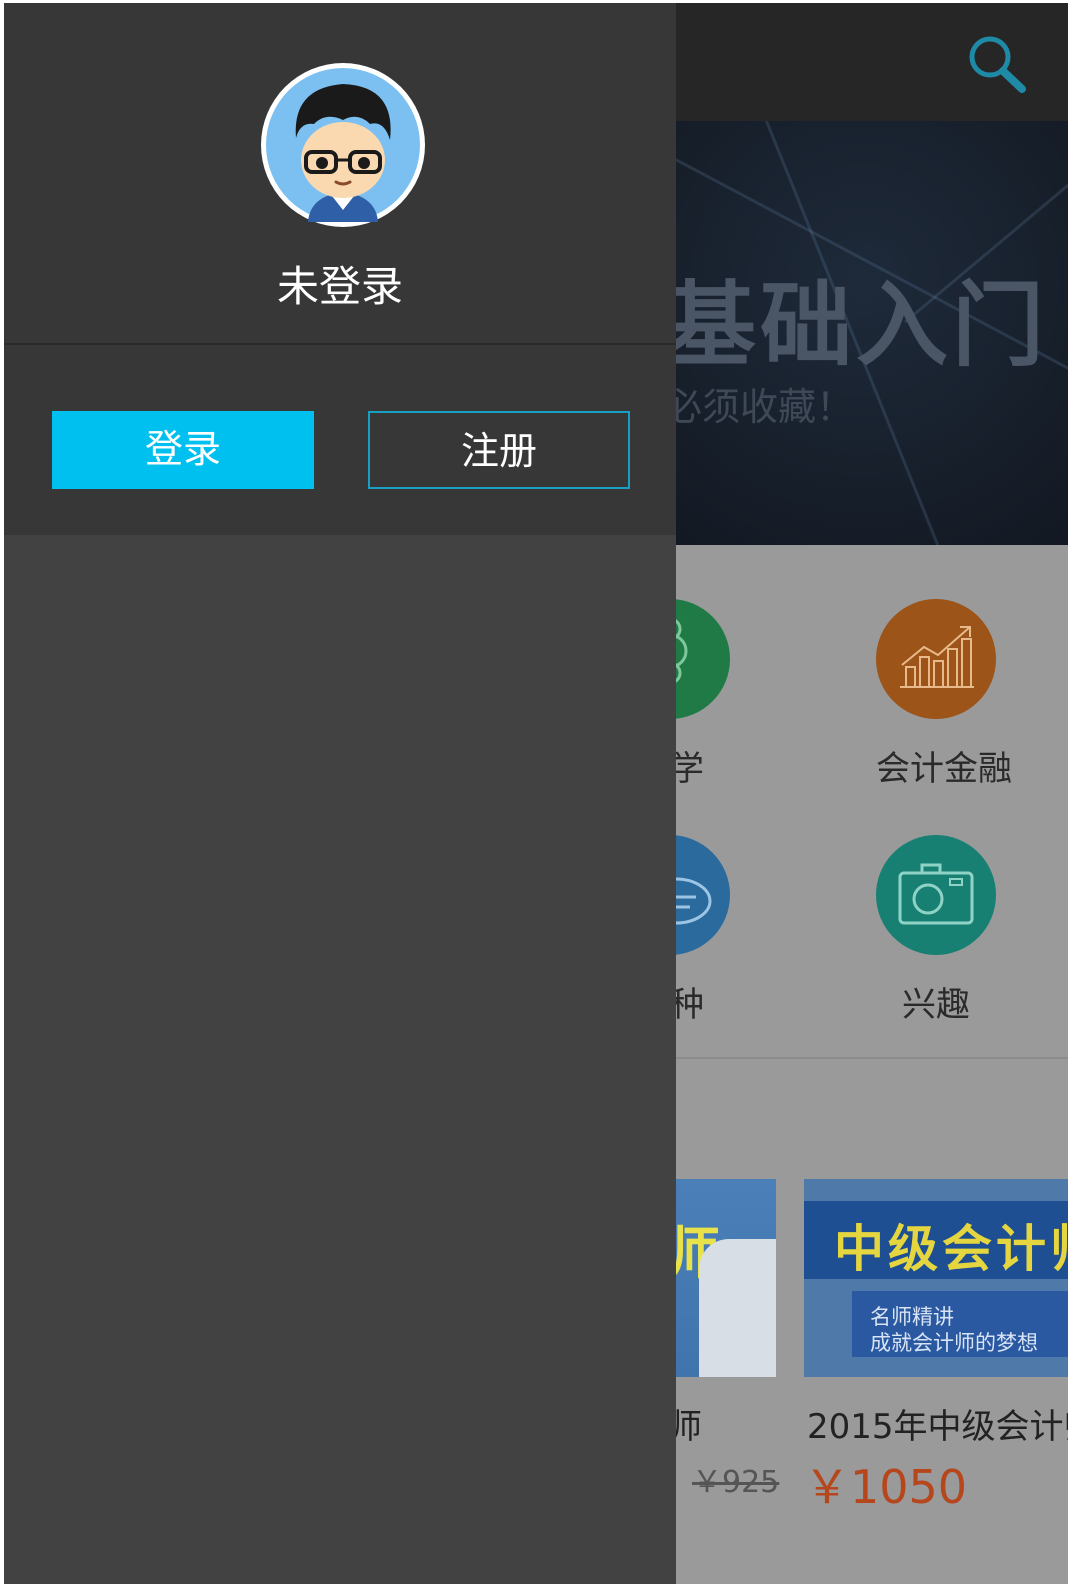 Image resolution: width=1080 pixels, height=1587 pixels. What do you see at coordinates (951, 1249) in the screenshot?
I see `course-thumbnail-title: 中级会计师` at bounding box center [951, 1249].